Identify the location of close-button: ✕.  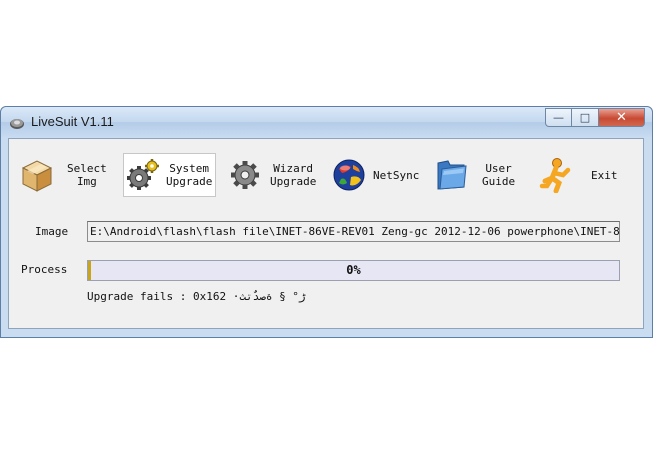
(622, 117).